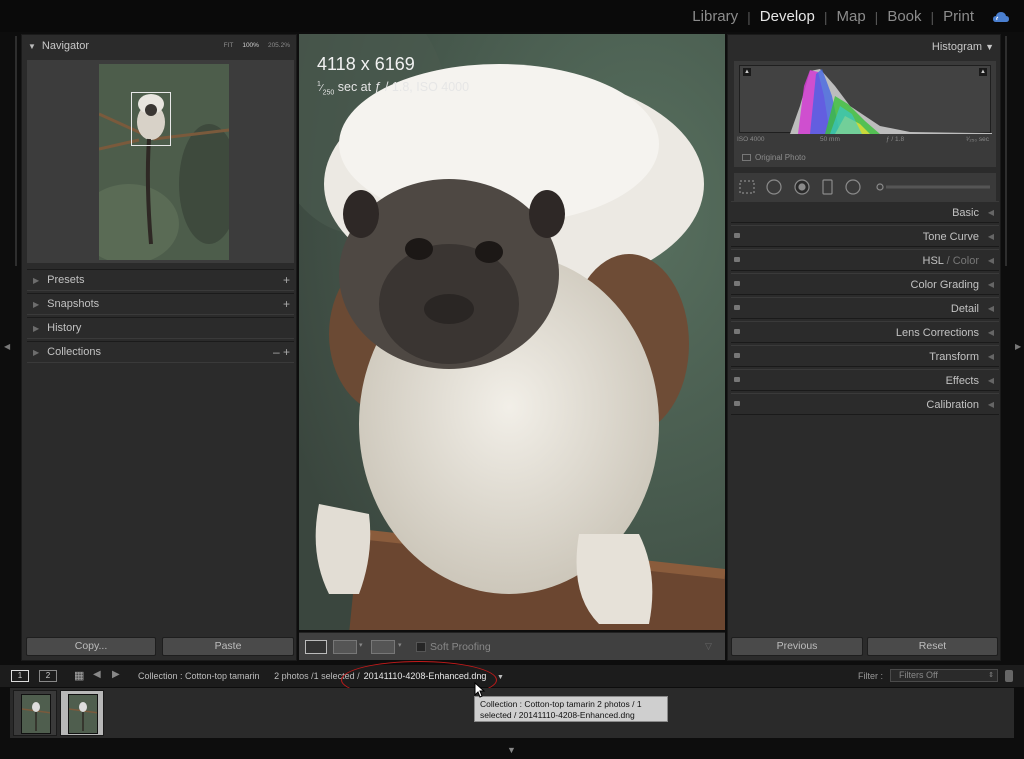 This screenshot has width=1024, height=759. Describe the element at coordinates (708, 646) in the screenshot. I see `toolbar-menu-chevron-icon: ▽` at that location.